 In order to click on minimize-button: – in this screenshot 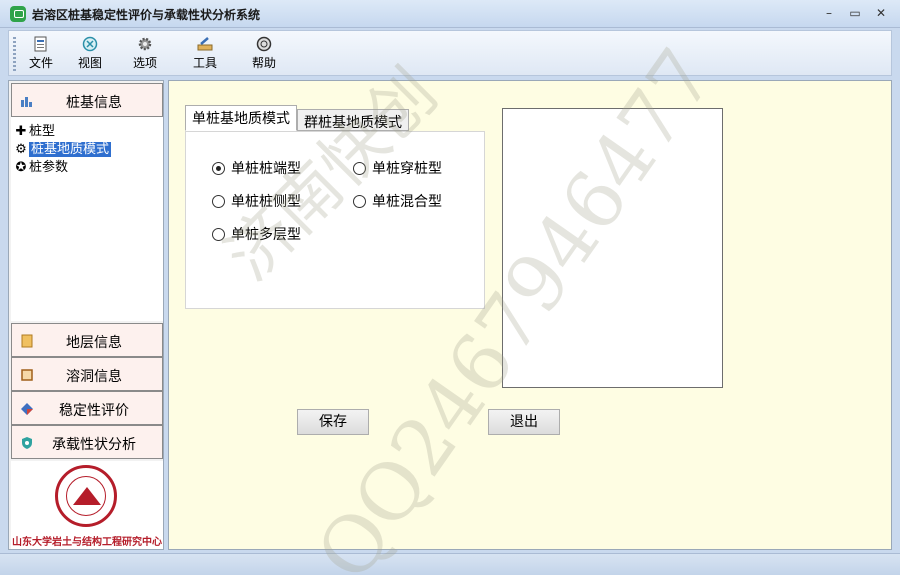, I will do `click(829, 13)`.